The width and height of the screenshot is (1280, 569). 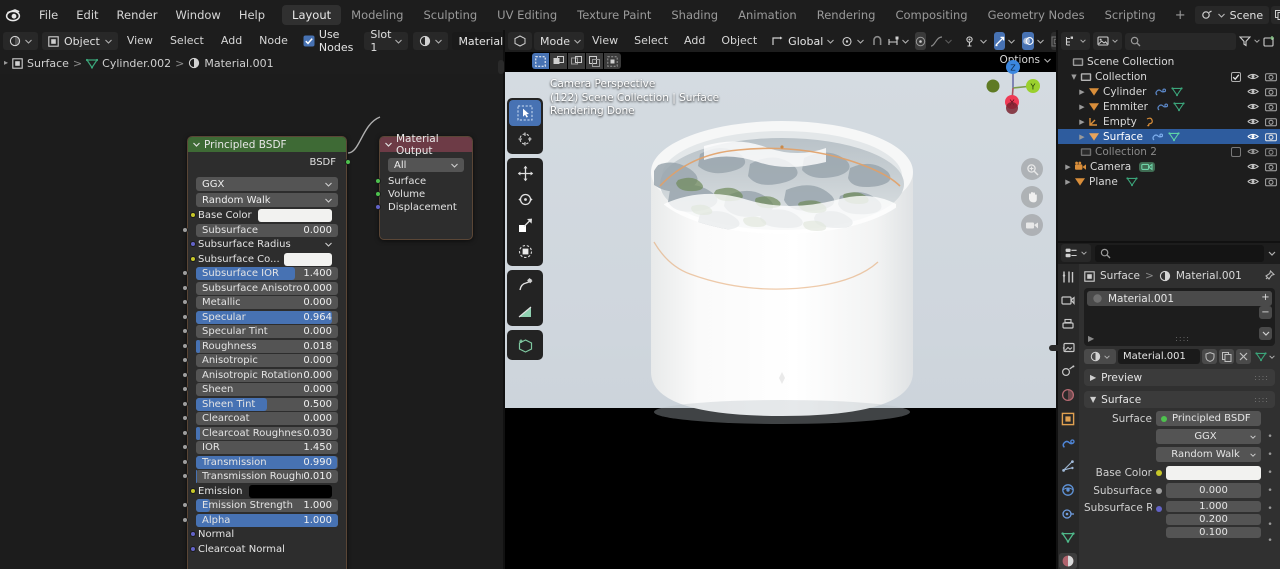 I want to click on menu-edit: Edit, so click(x=87, y=15).